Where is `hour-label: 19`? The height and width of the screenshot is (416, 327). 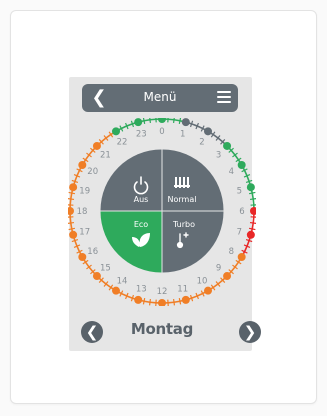
hour-label: 19 is located at coordinates (84, 191).